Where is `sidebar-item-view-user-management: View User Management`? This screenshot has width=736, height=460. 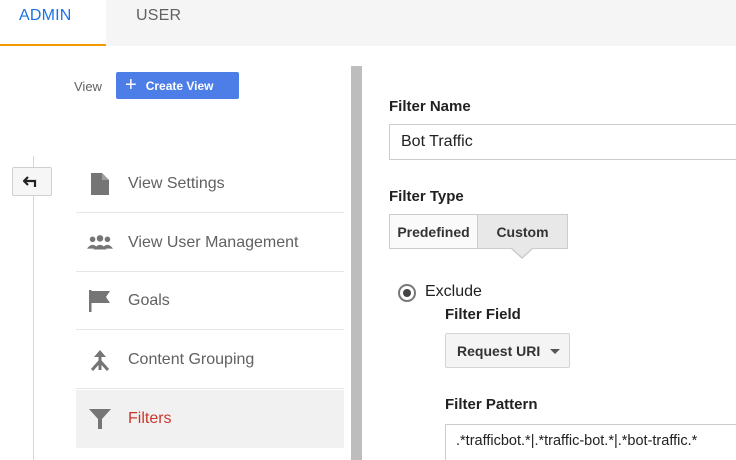
sidebar-item-view-user-management: View User Management is located at coordinates (210, 243).